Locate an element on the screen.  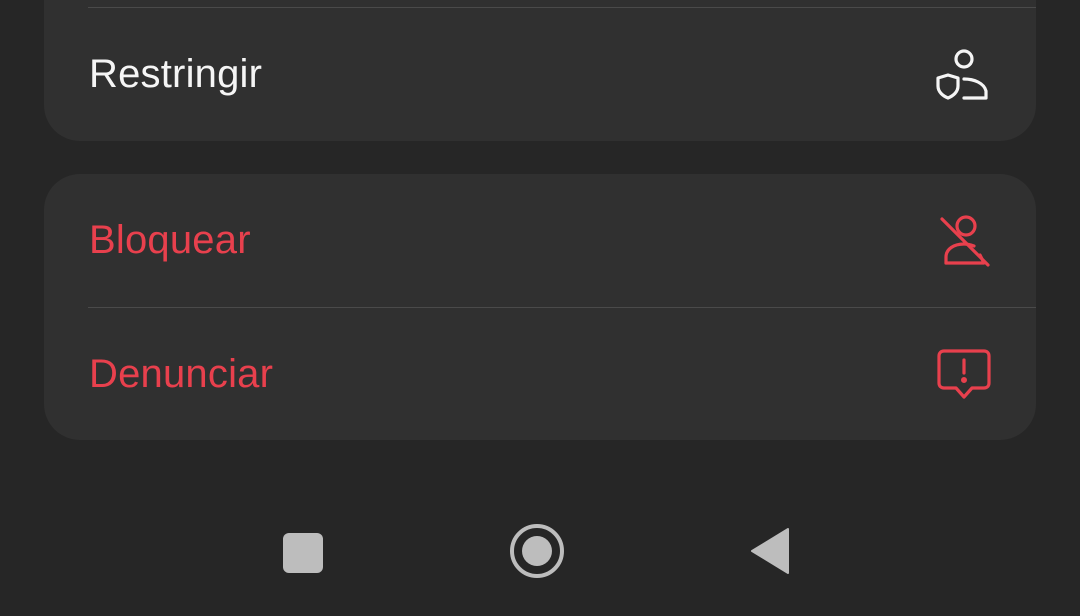
circle-icon is located at coordinates (537, 553).